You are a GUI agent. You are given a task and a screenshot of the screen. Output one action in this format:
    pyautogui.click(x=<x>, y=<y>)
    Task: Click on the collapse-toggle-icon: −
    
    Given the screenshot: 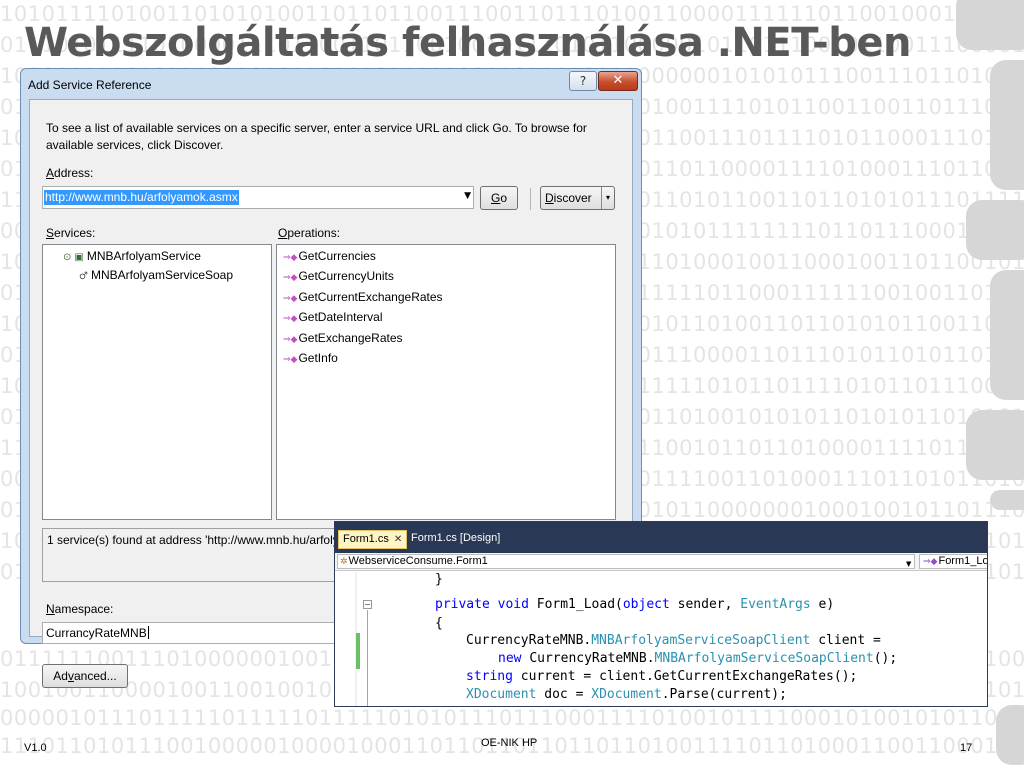 What is the action you would take?
    pyautogui.click(x=367, y=604)
    